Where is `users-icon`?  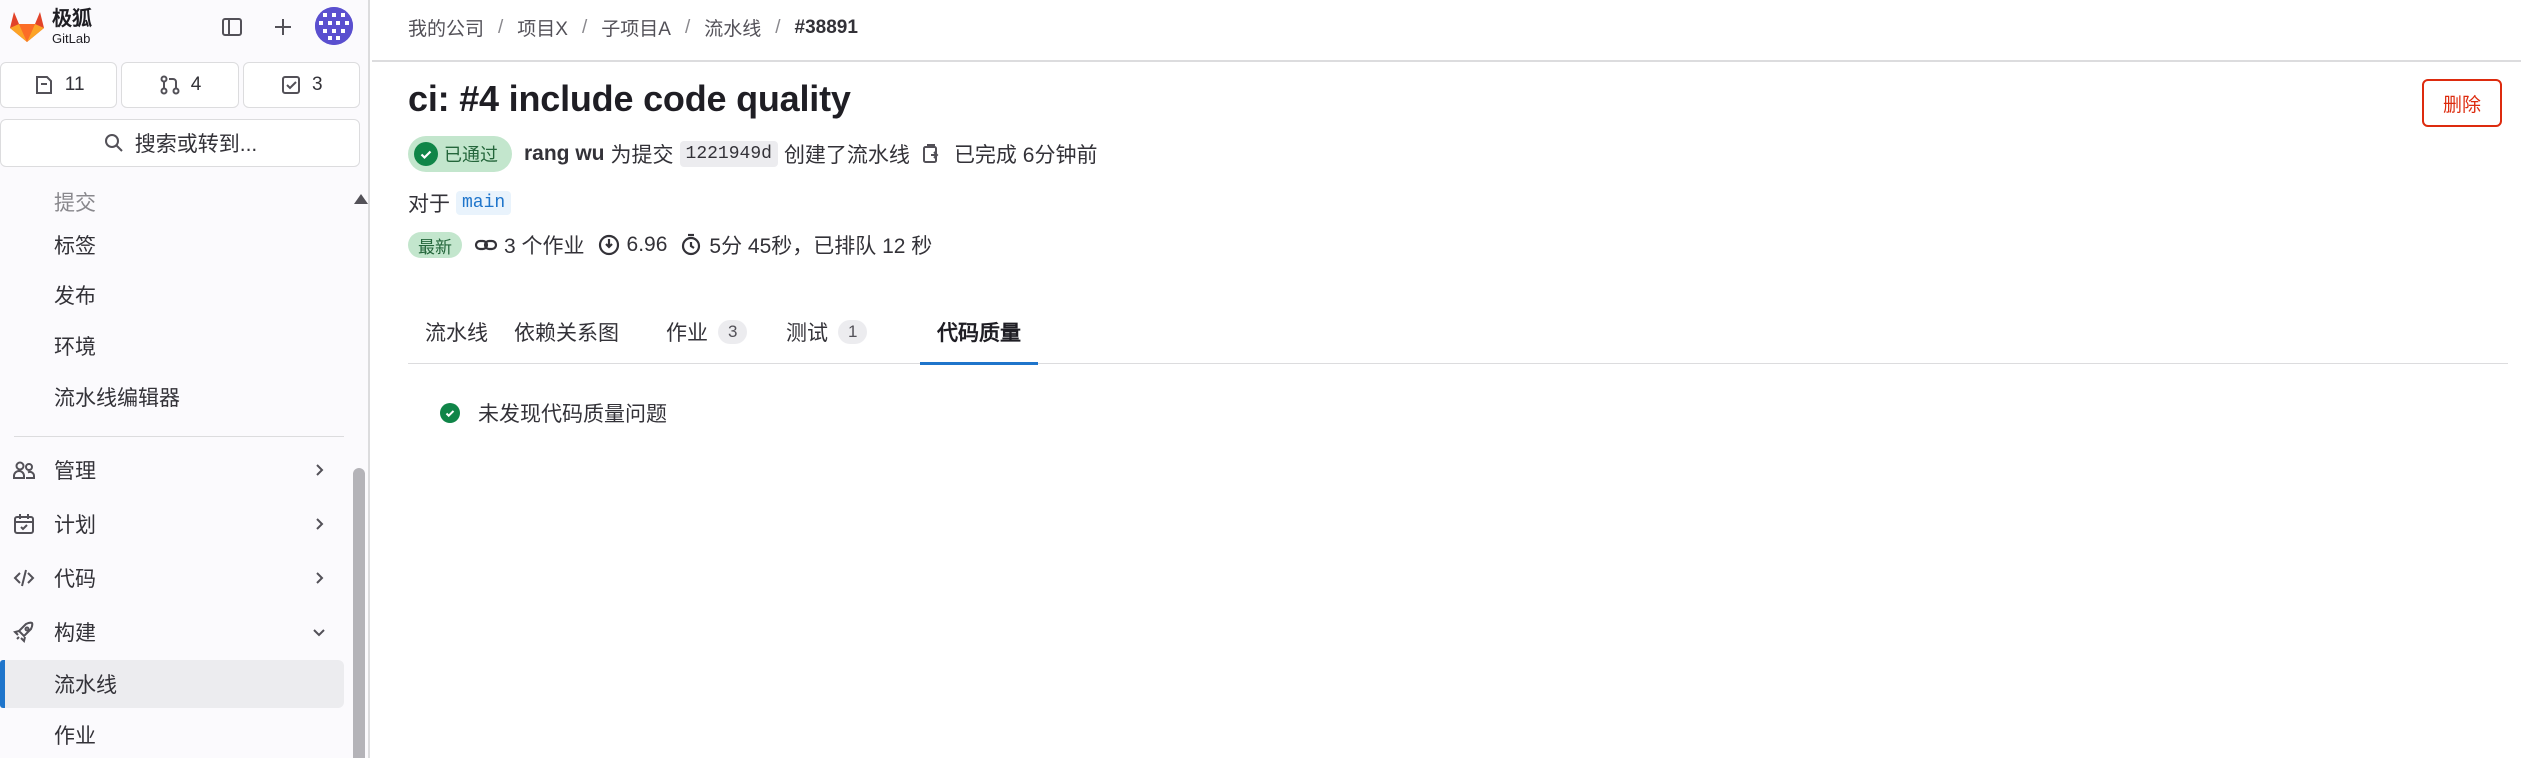 users-icon is located at coordinates (24, 470).